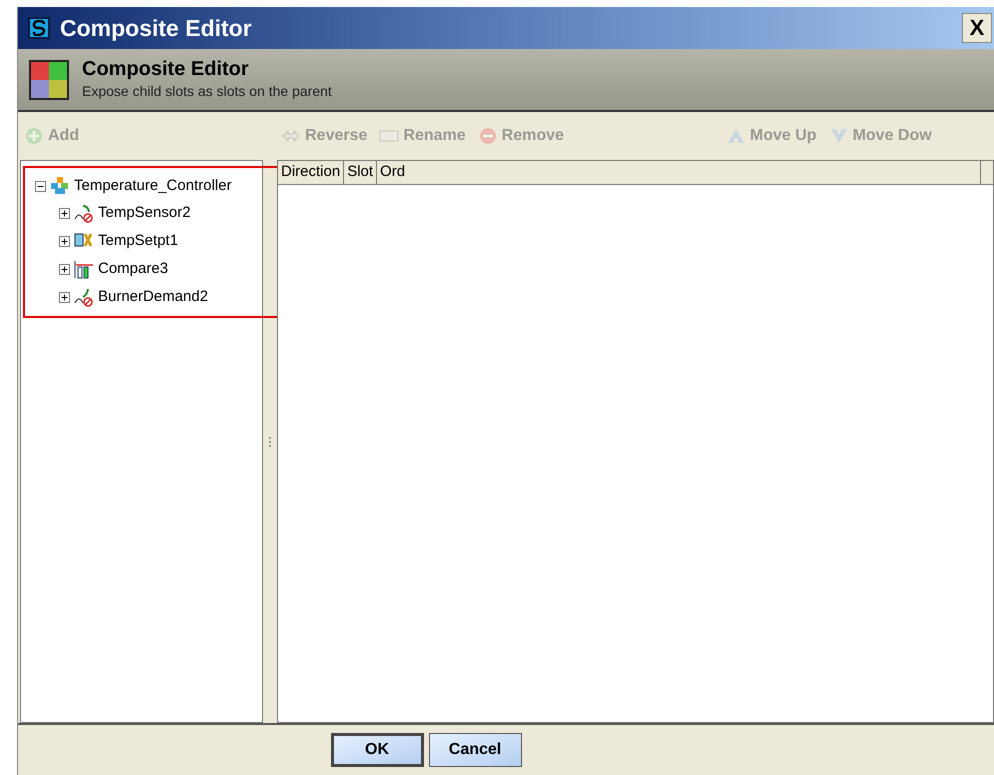 This screenshot has height=775, width=994. I want to click on collapse-icon, so click(40, 186).